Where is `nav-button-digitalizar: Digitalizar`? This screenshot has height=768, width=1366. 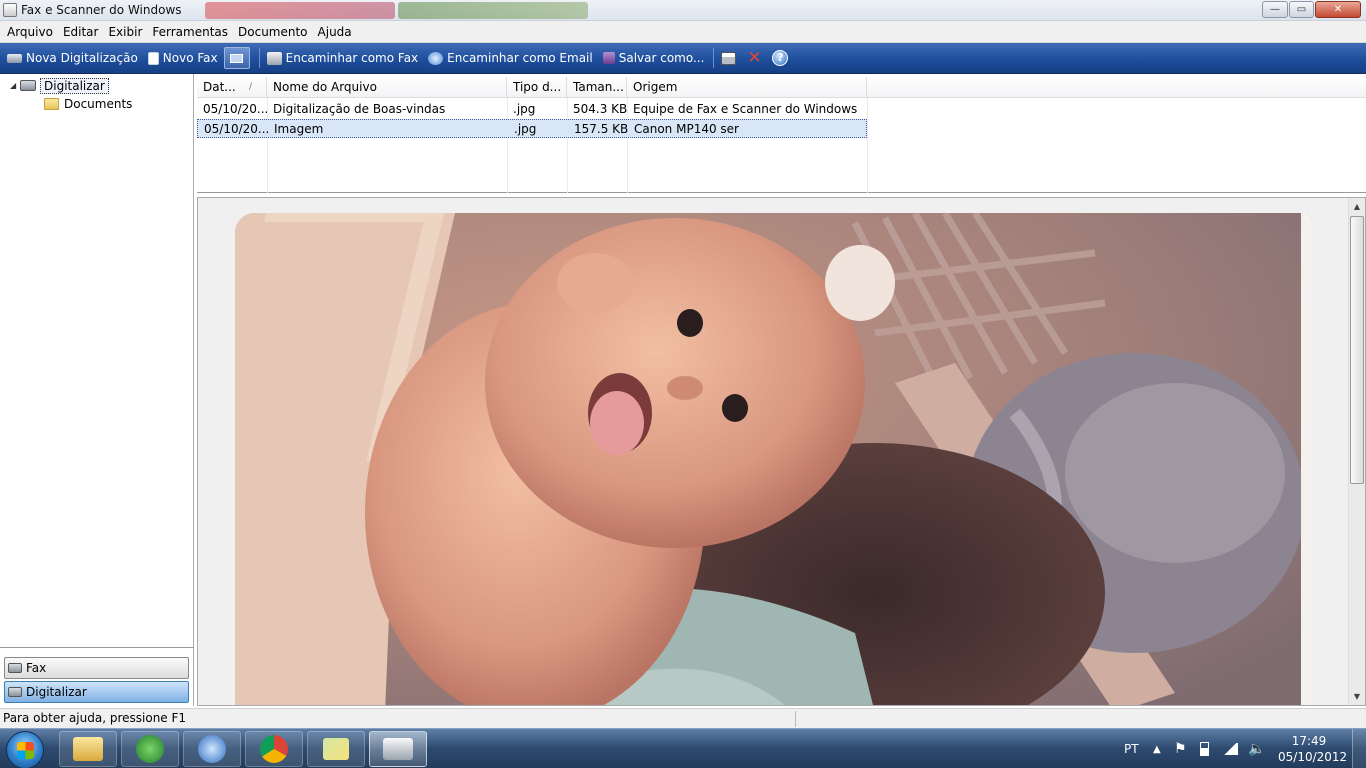
nav-button-digitalizar: Digitalizar is located at coordinates (96, 692).